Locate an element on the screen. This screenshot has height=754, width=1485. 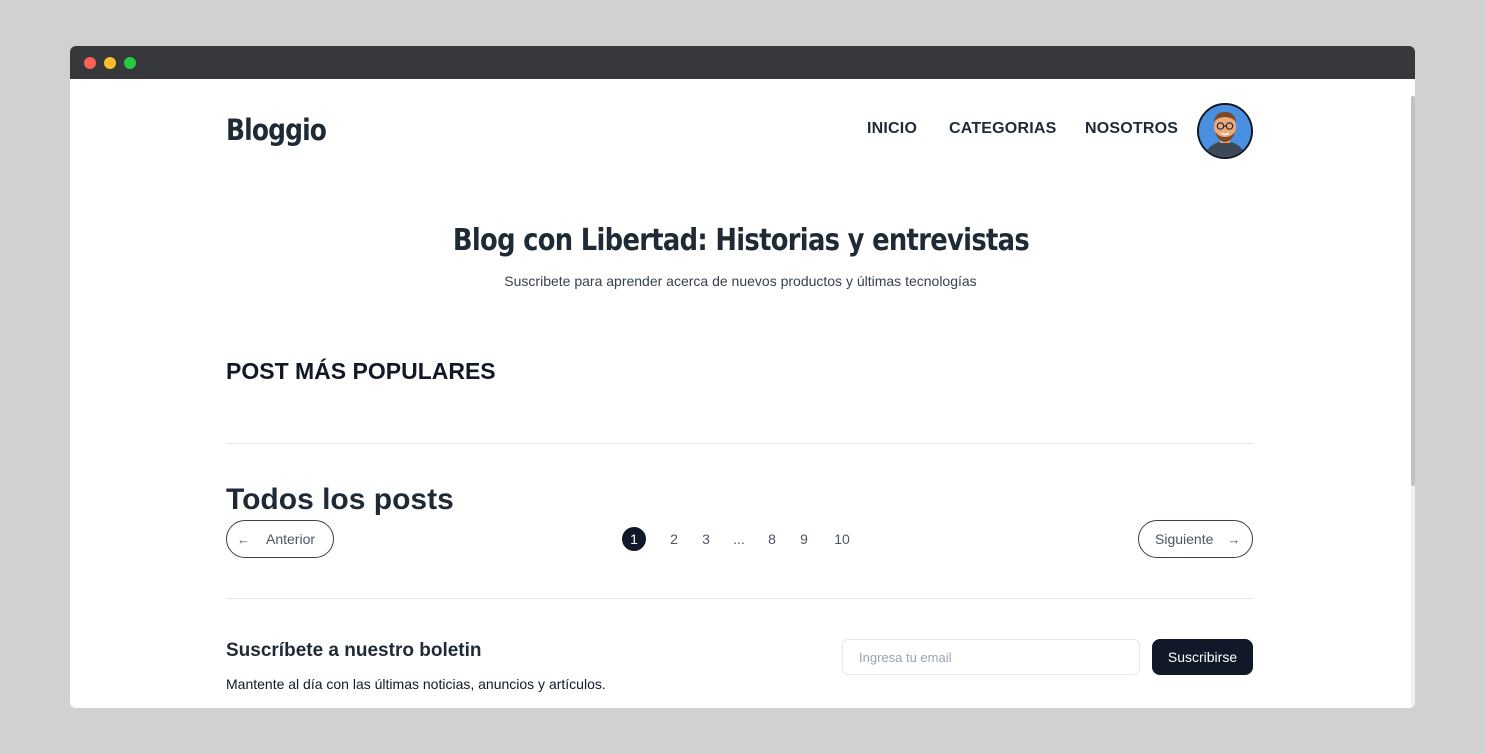
popular-posts-heading: POST MÁS POPULARES is located at coordinates (361, 371).